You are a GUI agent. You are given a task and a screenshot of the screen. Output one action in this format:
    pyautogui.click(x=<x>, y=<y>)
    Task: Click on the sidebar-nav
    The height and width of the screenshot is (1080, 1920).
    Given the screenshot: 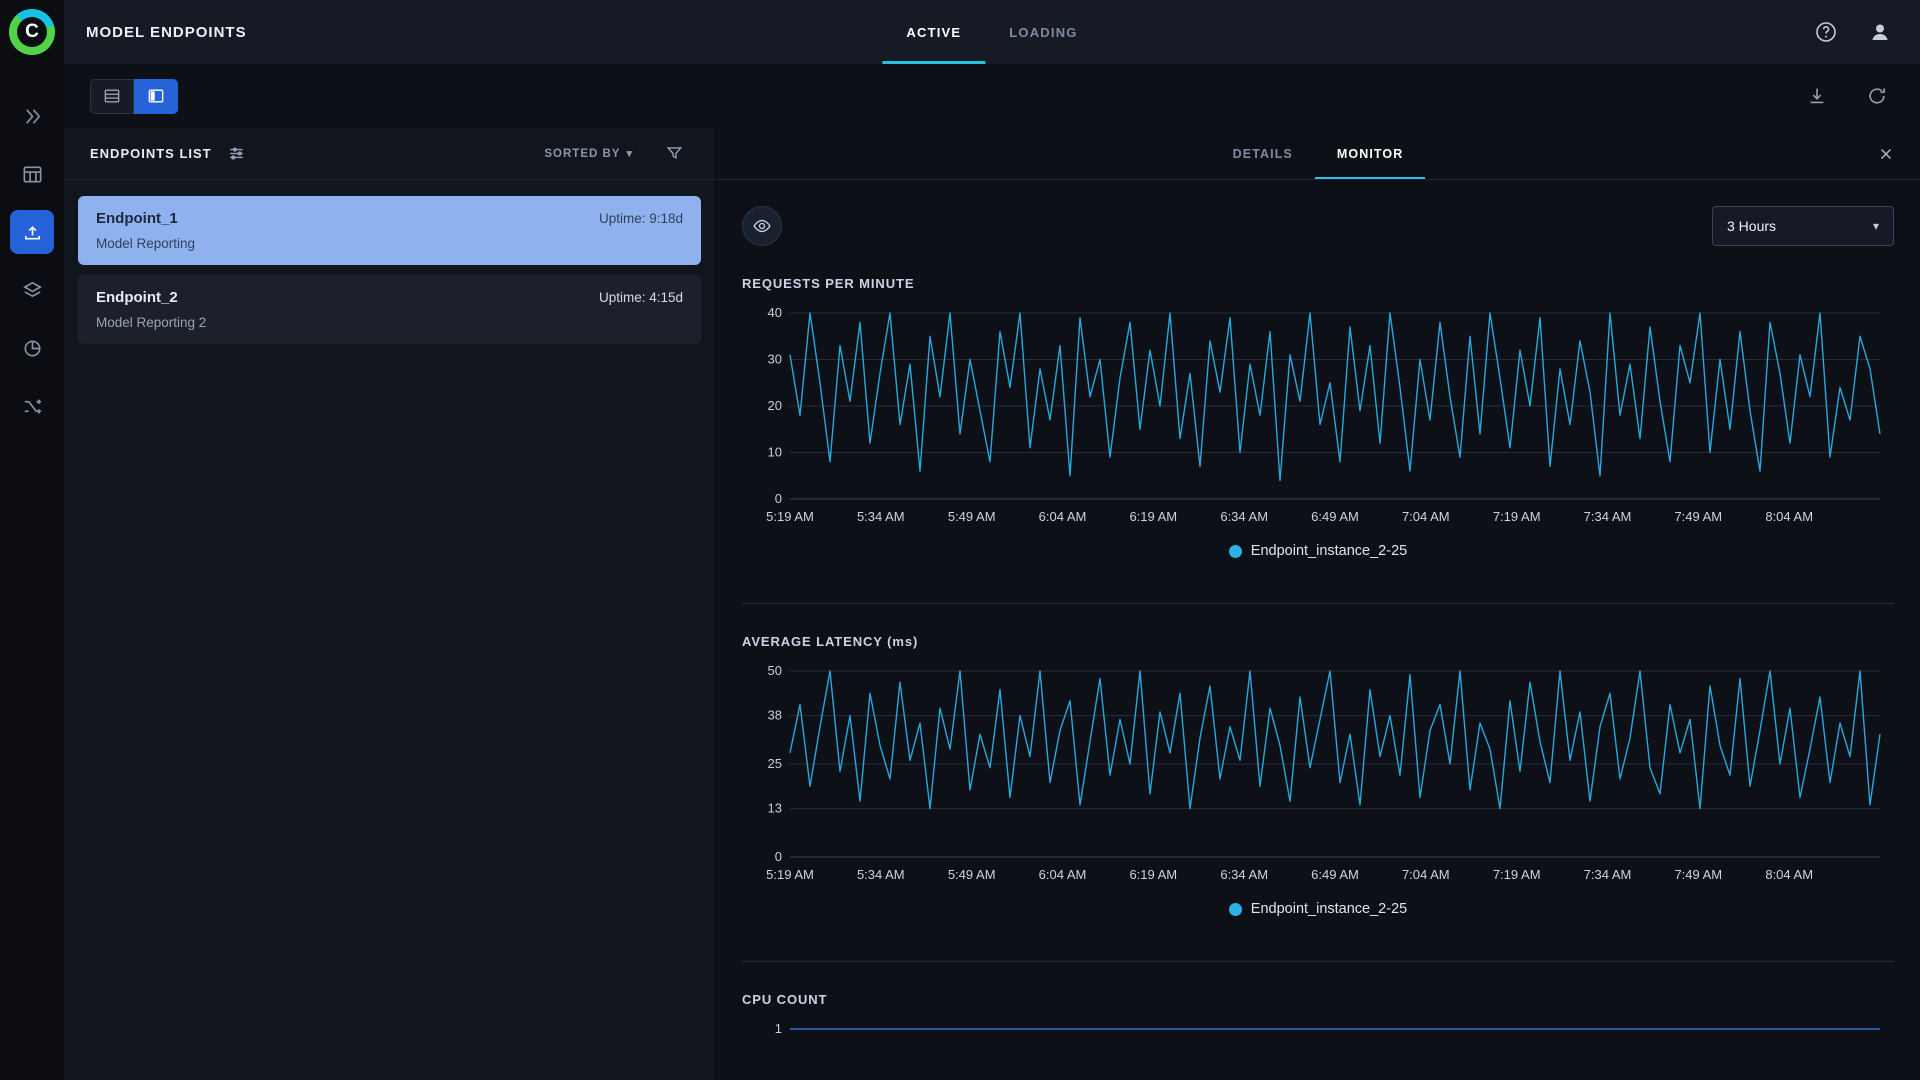 What is the action you would take?
    pyautogui.click(x=32, y=261)
    